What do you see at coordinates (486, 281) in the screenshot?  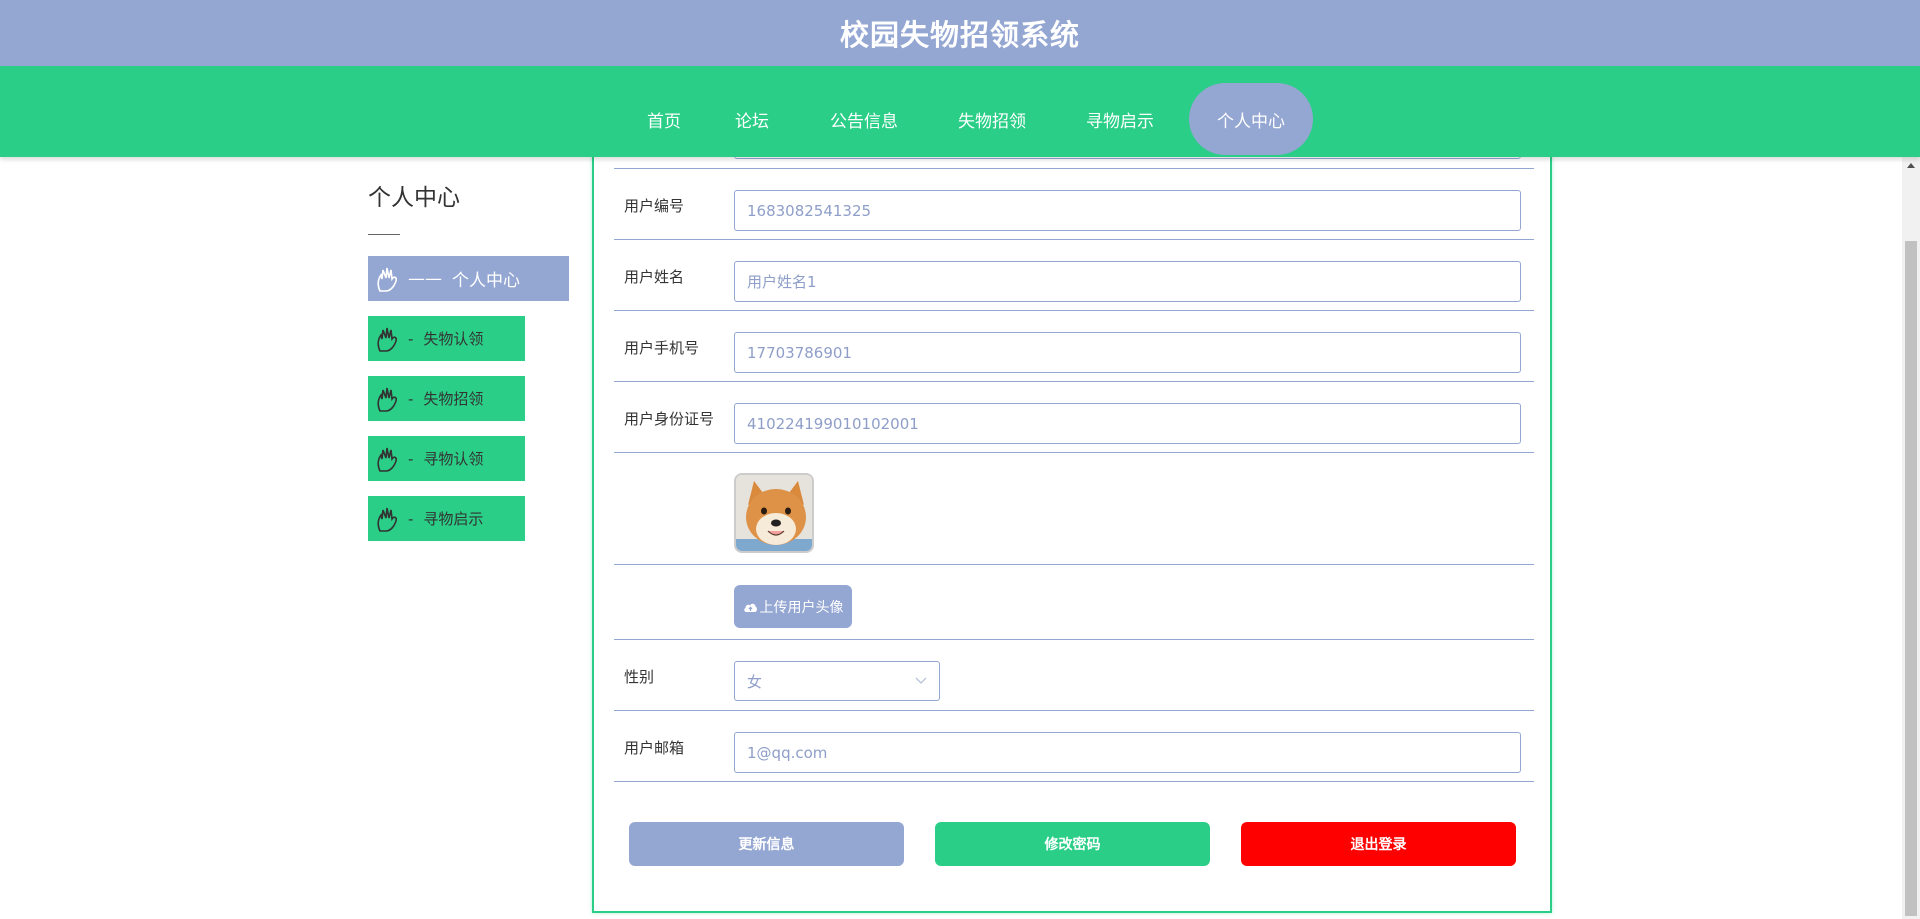 I see `sidebar-item-label: 个人中心` at bounding box center [486, 281].